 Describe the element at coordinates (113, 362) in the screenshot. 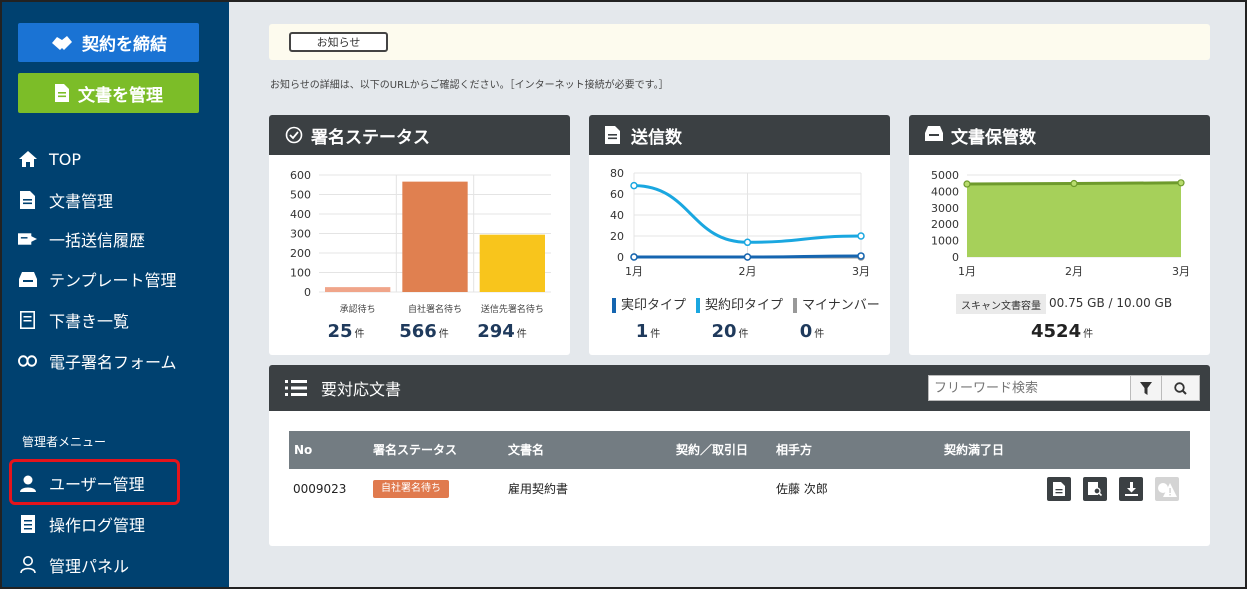

I see `nav-label: 電子署名フォーム` at that location.